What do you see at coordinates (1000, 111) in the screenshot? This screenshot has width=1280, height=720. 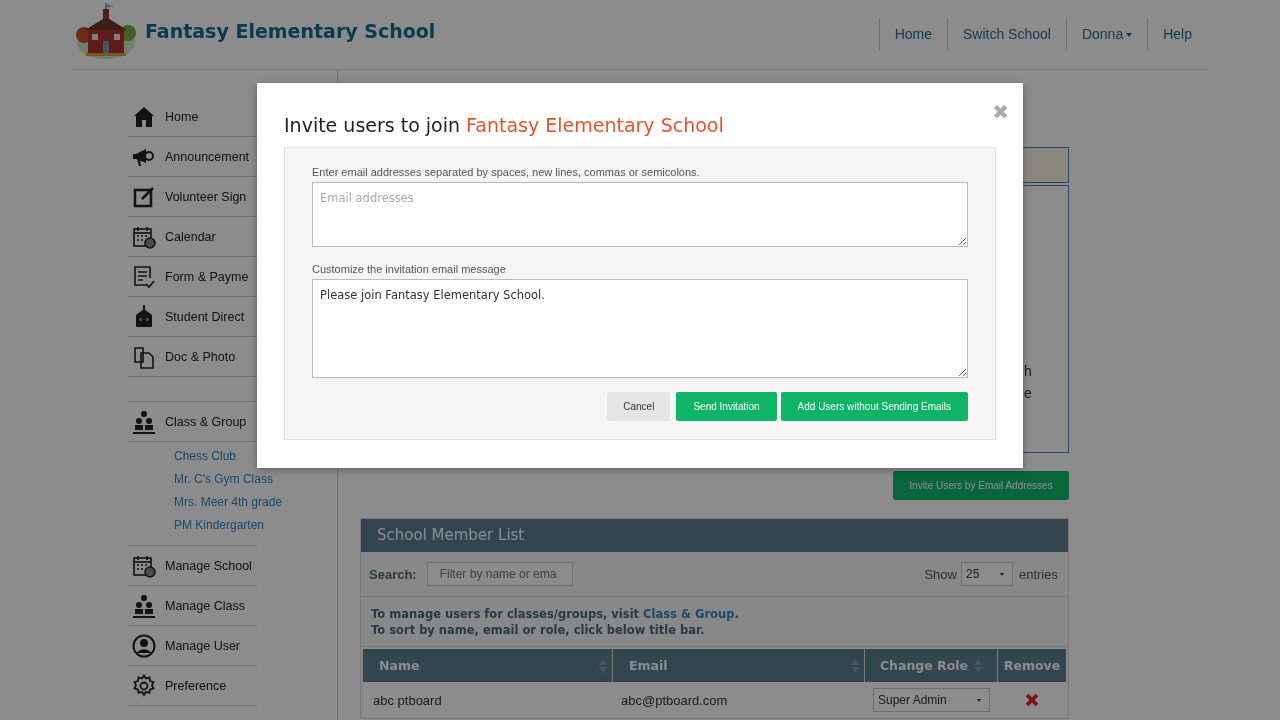 I see `close-button: ✖` at bounding box center [1000, 111].